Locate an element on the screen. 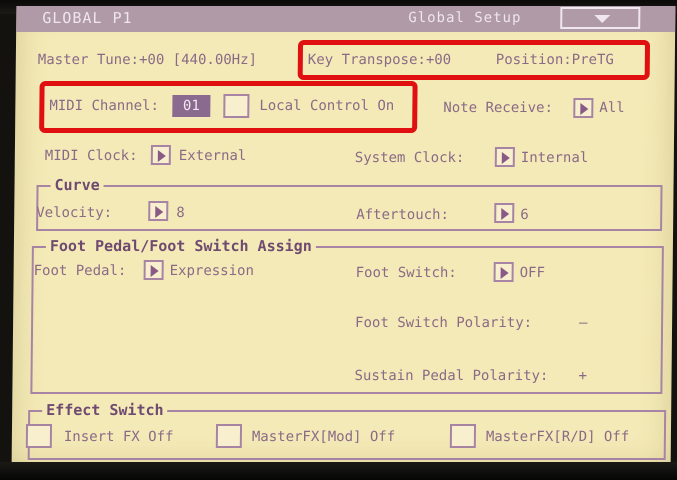  velocity-button is located at coordinates (158, 211).